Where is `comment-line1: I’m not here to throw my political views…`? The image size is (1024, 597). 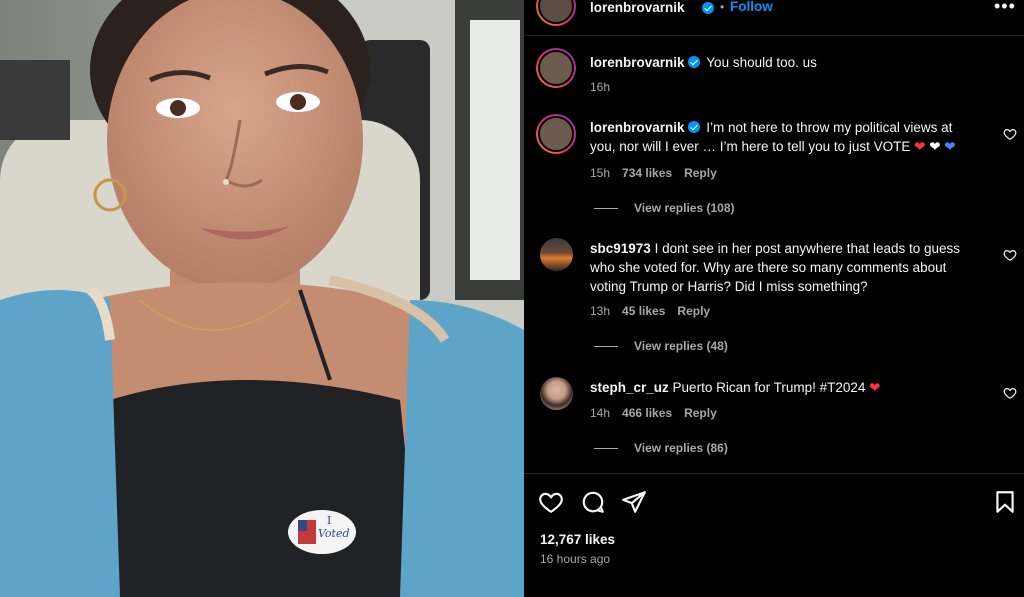 comment-line1: I’m not here to throw my political views… is located at coordinates (829, 127).